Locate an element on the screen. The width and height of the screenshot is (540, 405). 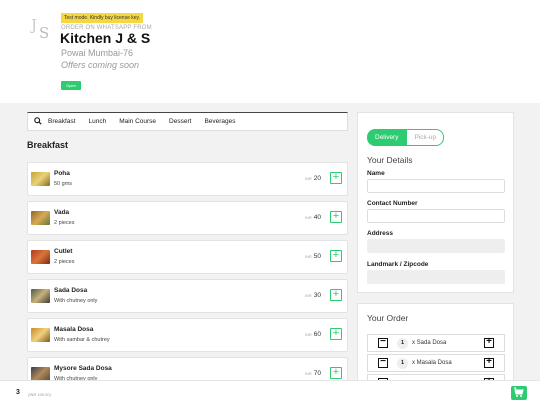
item-price: INR 20 is located at coordinates (313, 178).